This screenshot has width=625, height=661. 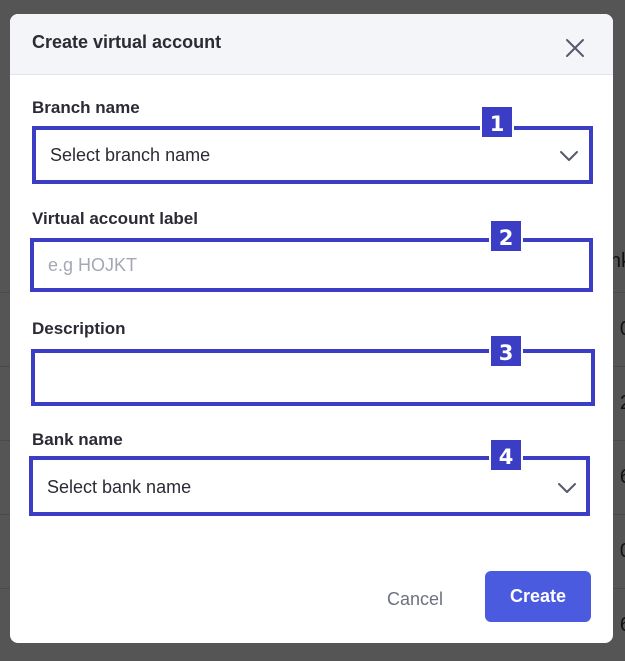 I want to click on branch-name-select-value: Select branch name, so click(x=130, y=155).